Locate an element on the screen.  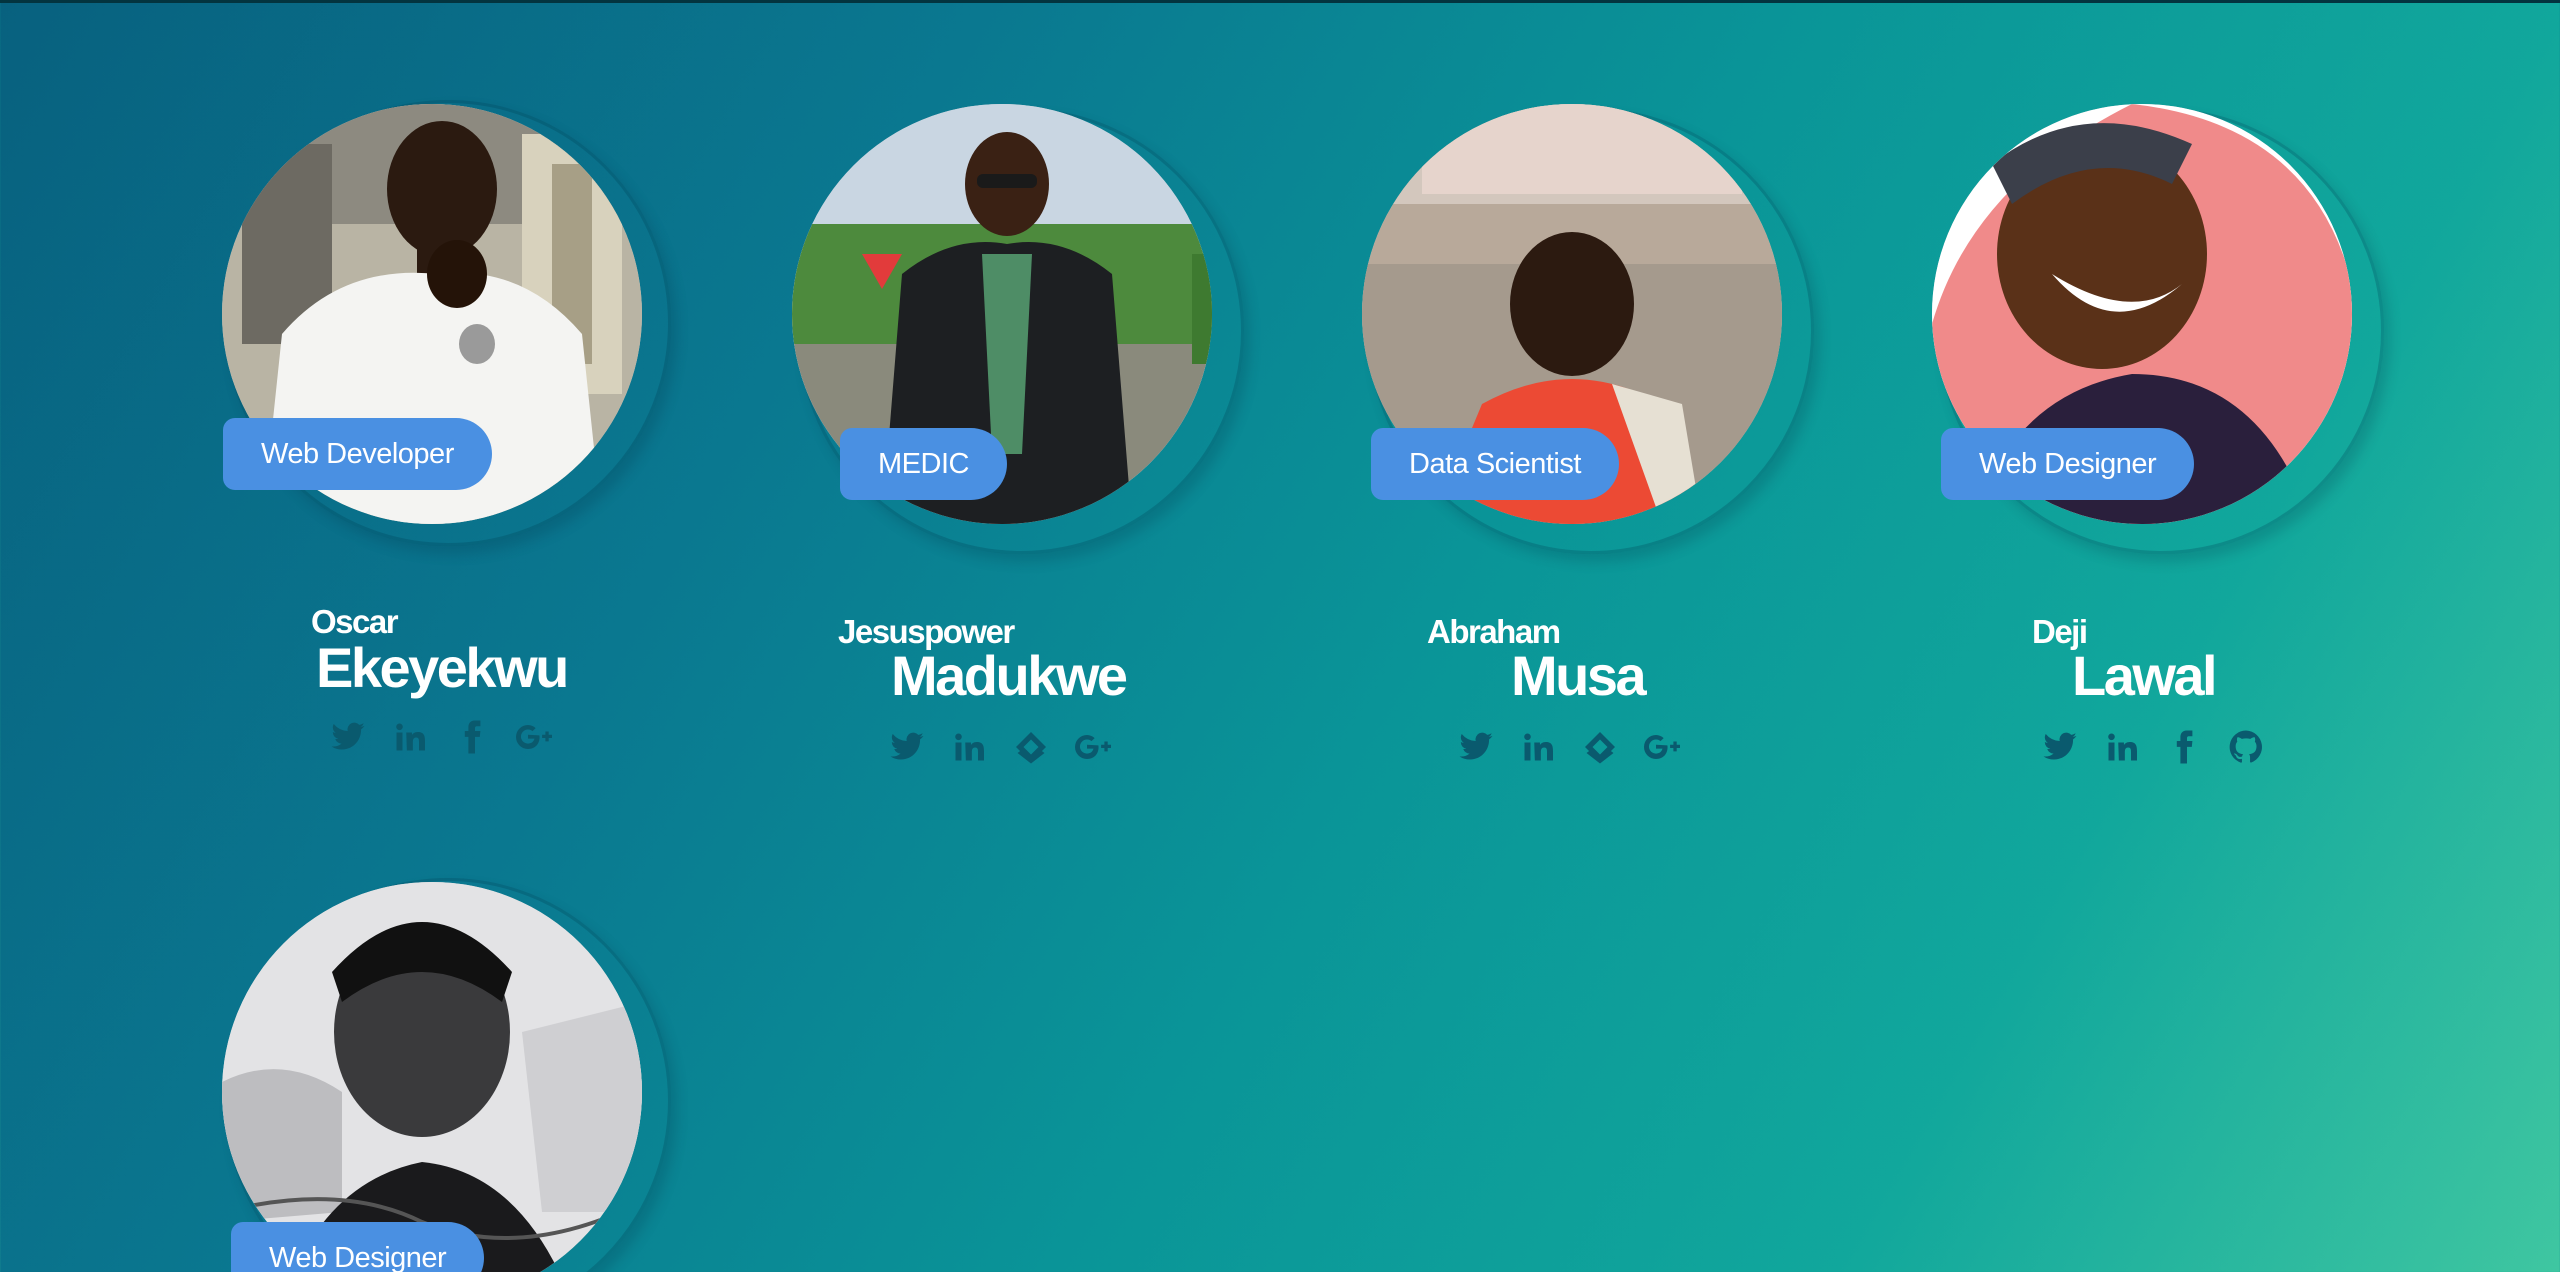
role-badge: MEDIC is located at coordinates (923, 464).